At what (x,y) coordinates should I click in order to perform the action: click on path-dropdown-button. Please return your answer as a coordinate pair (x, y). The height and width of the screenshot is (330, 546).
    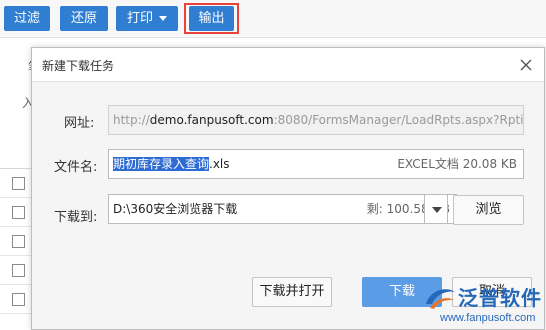
    Looking at the image, I should click on (436, 209).